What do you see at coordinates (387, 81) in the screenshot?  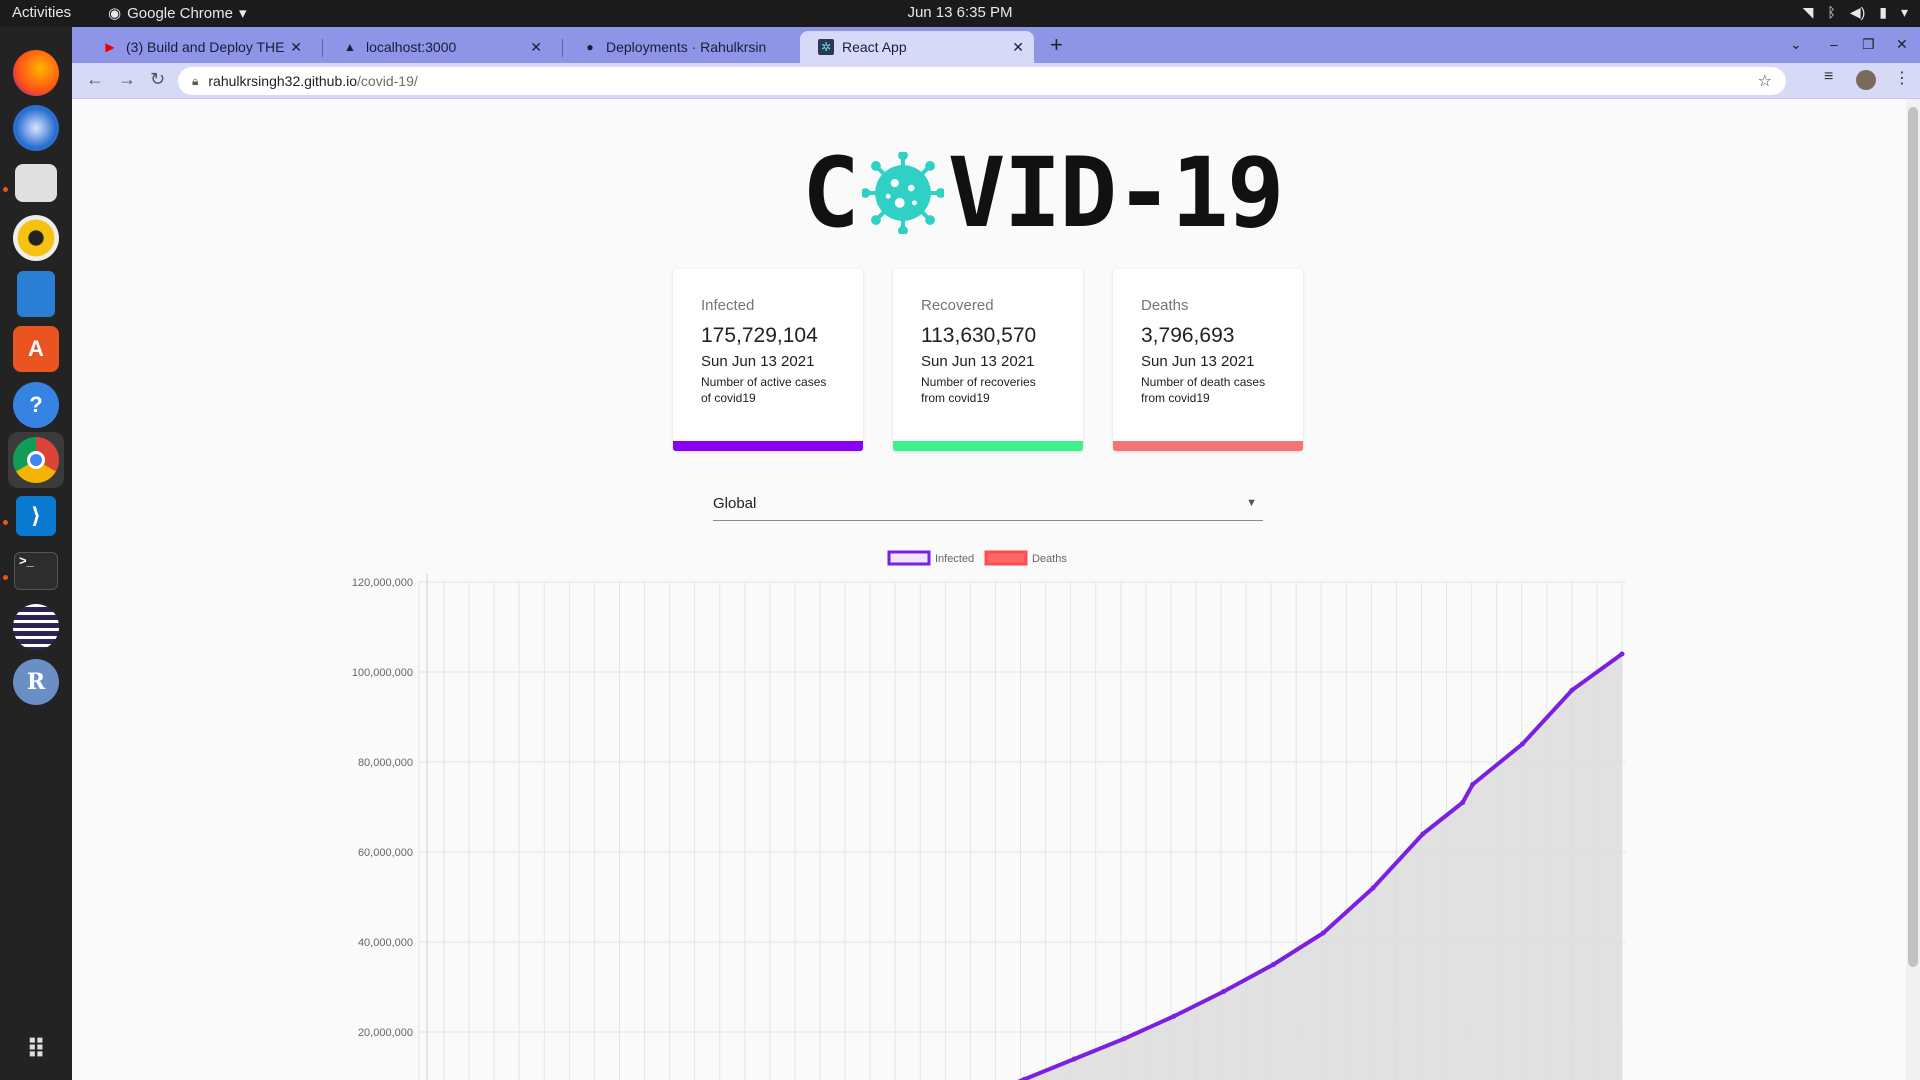 I see `url-path: /covid-19/` at bounding box center [387, 81].